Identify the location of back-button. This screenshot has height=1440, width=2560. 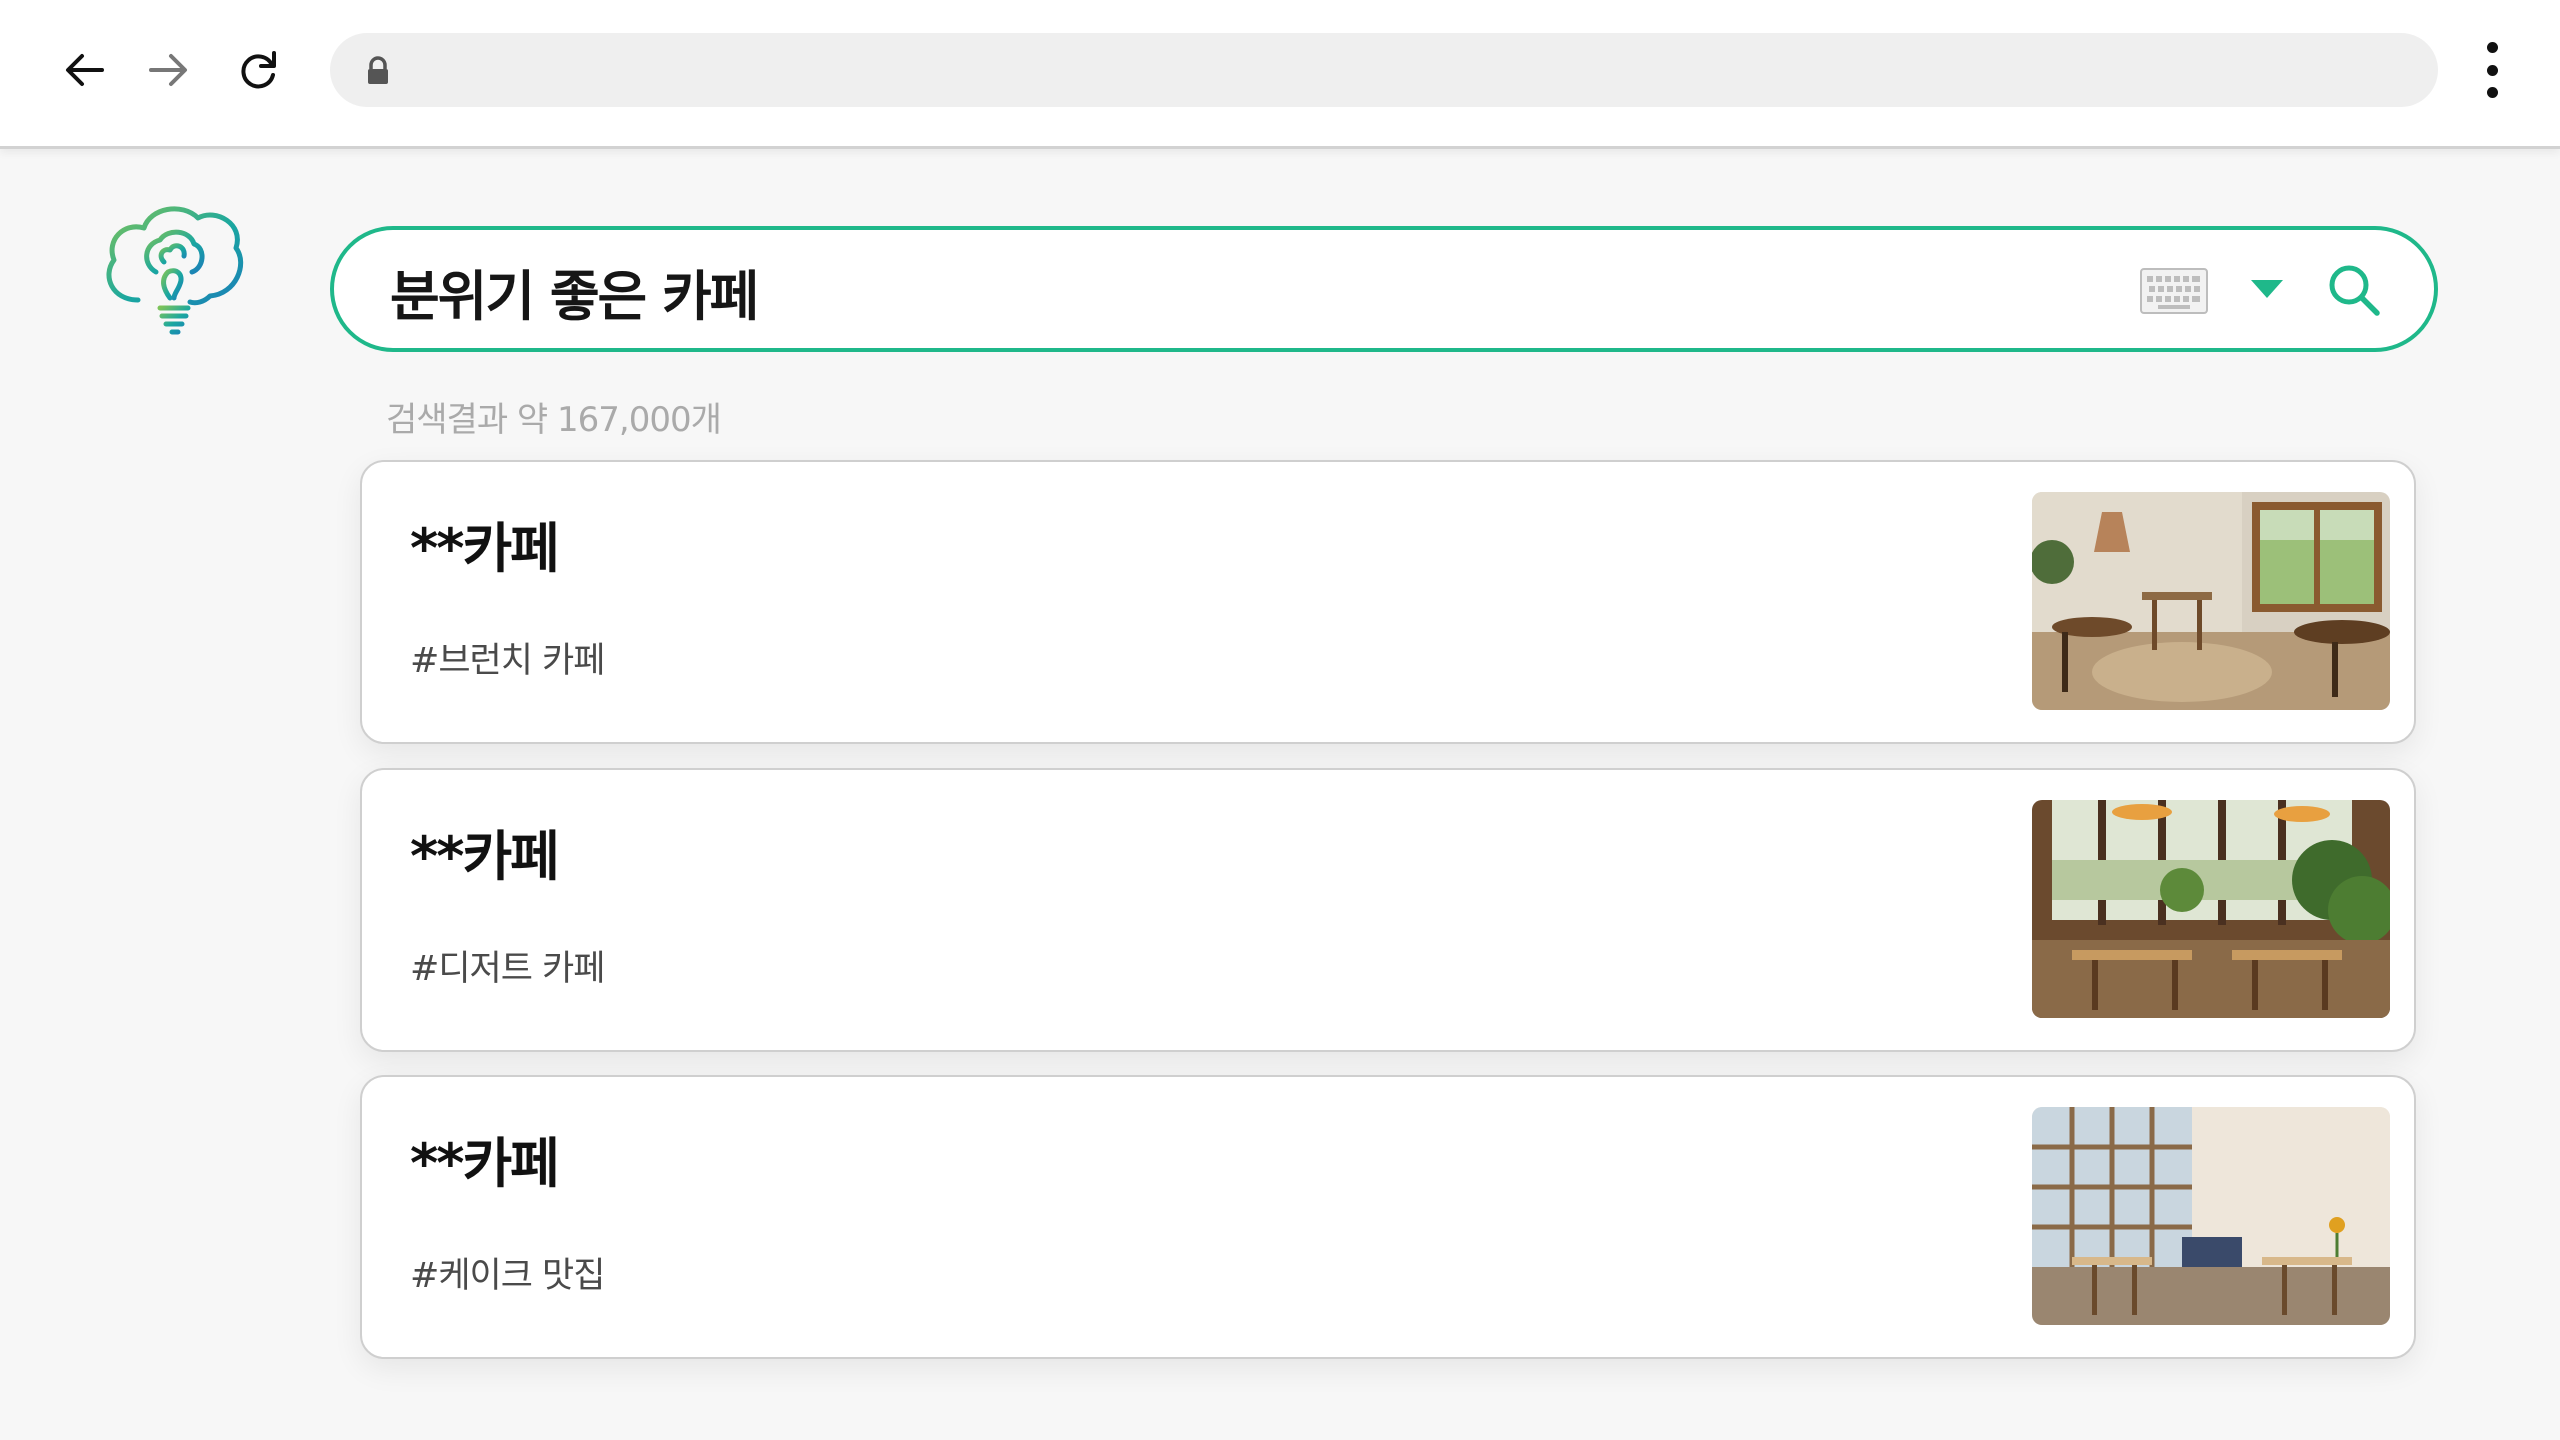
(85, 70).